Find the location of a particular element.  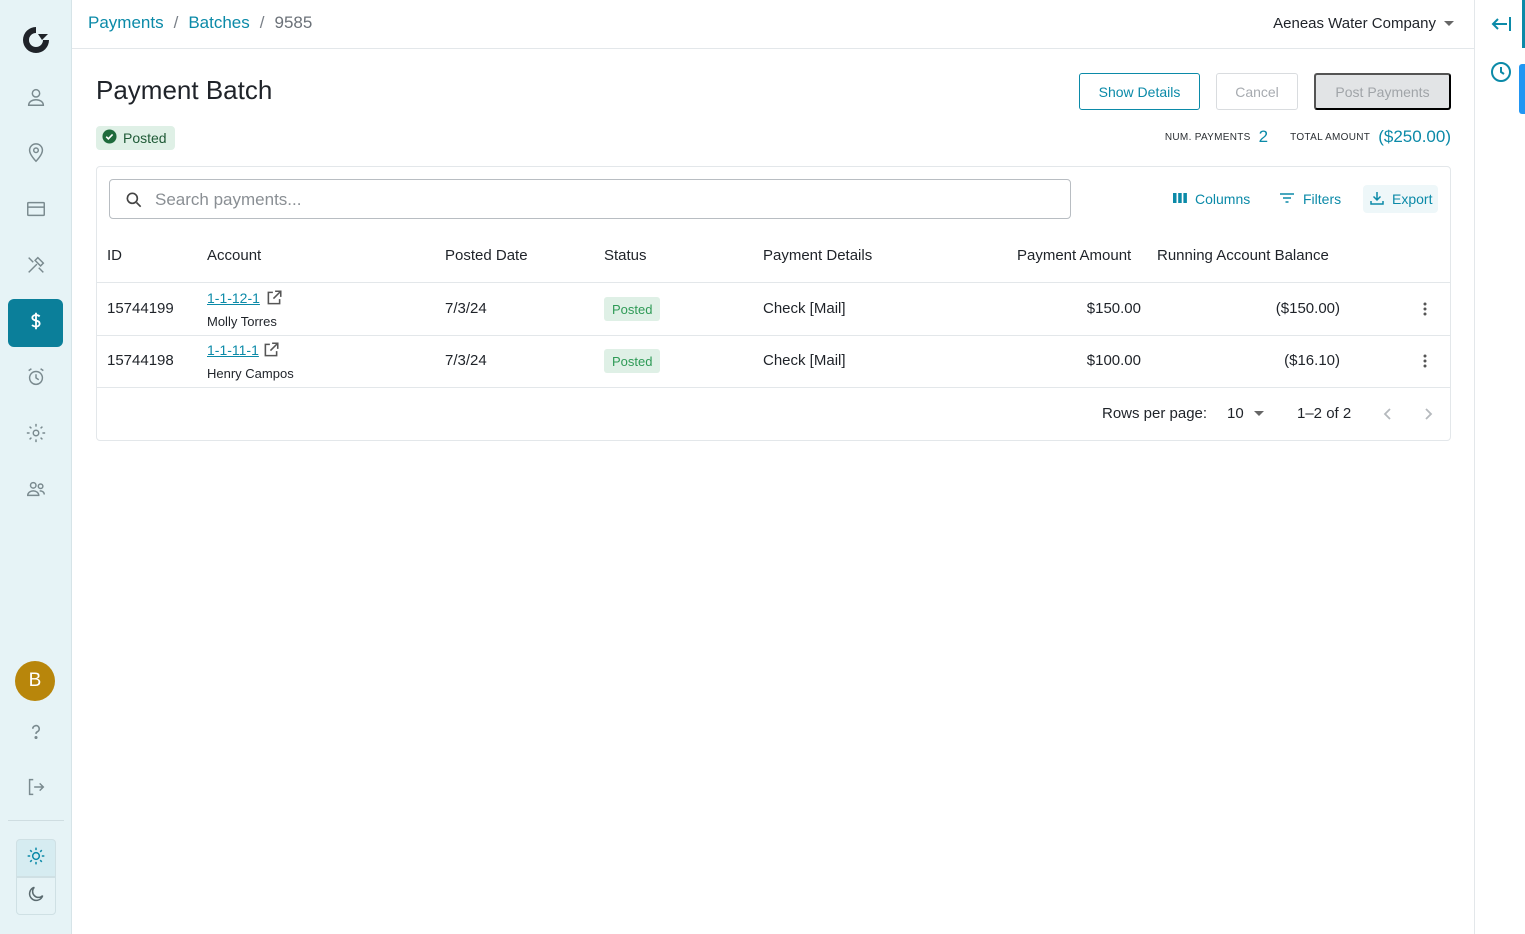

page-title: Payment Batch is located at coordinates (184, 90).